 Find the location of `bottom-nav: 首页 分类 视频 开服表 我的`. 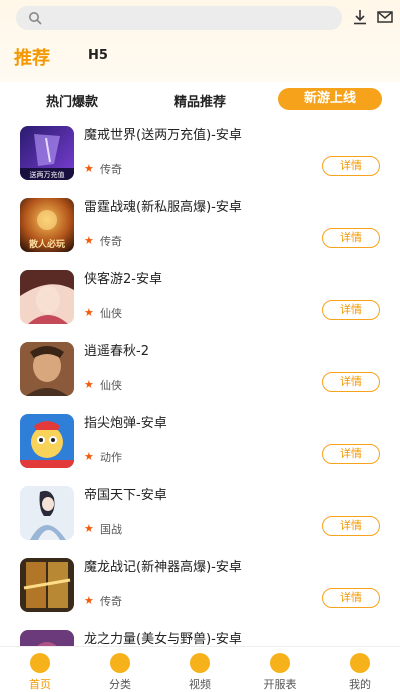

bottom-nav: 首页 分类 视频 开服表 我的 is located at coordinates (200, 668).